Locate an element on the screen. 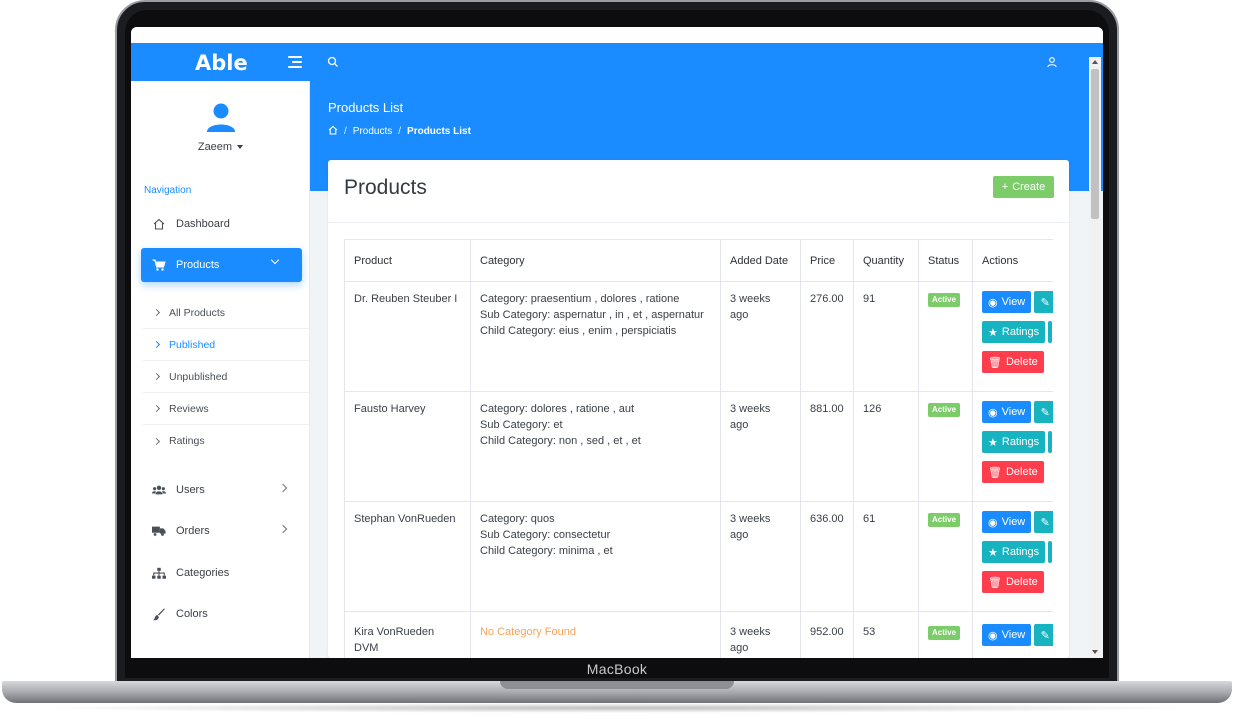 Image resolution: width=1234 pixels, height=719 pixels. cell-product: Stephan VonRueden is located at coordinates (407, 556).